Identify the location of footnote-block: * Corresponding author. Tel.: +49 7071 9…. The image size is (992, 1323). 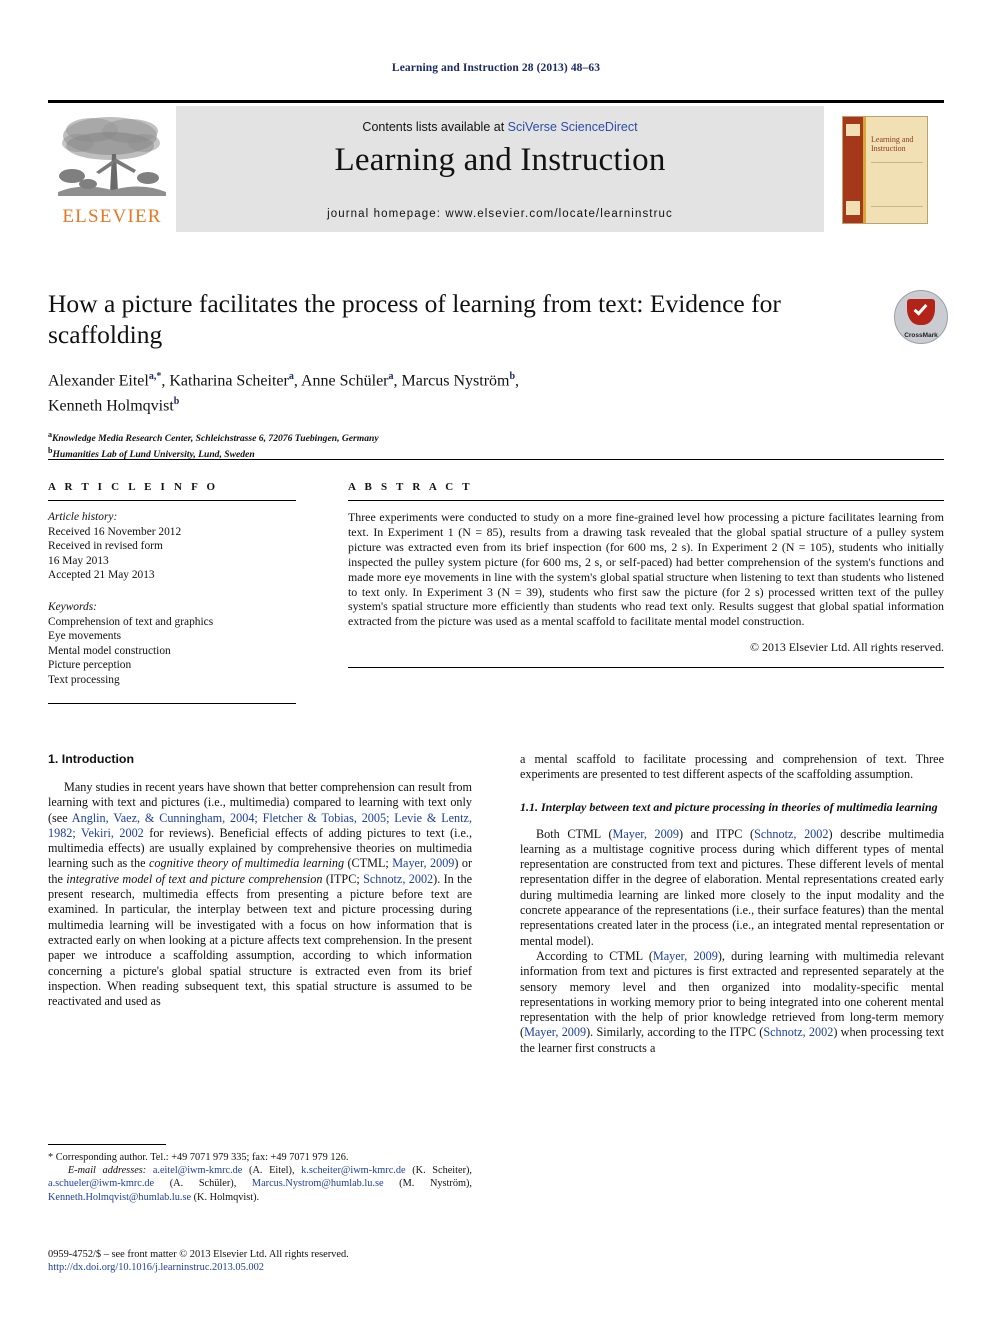
(260, 1174).